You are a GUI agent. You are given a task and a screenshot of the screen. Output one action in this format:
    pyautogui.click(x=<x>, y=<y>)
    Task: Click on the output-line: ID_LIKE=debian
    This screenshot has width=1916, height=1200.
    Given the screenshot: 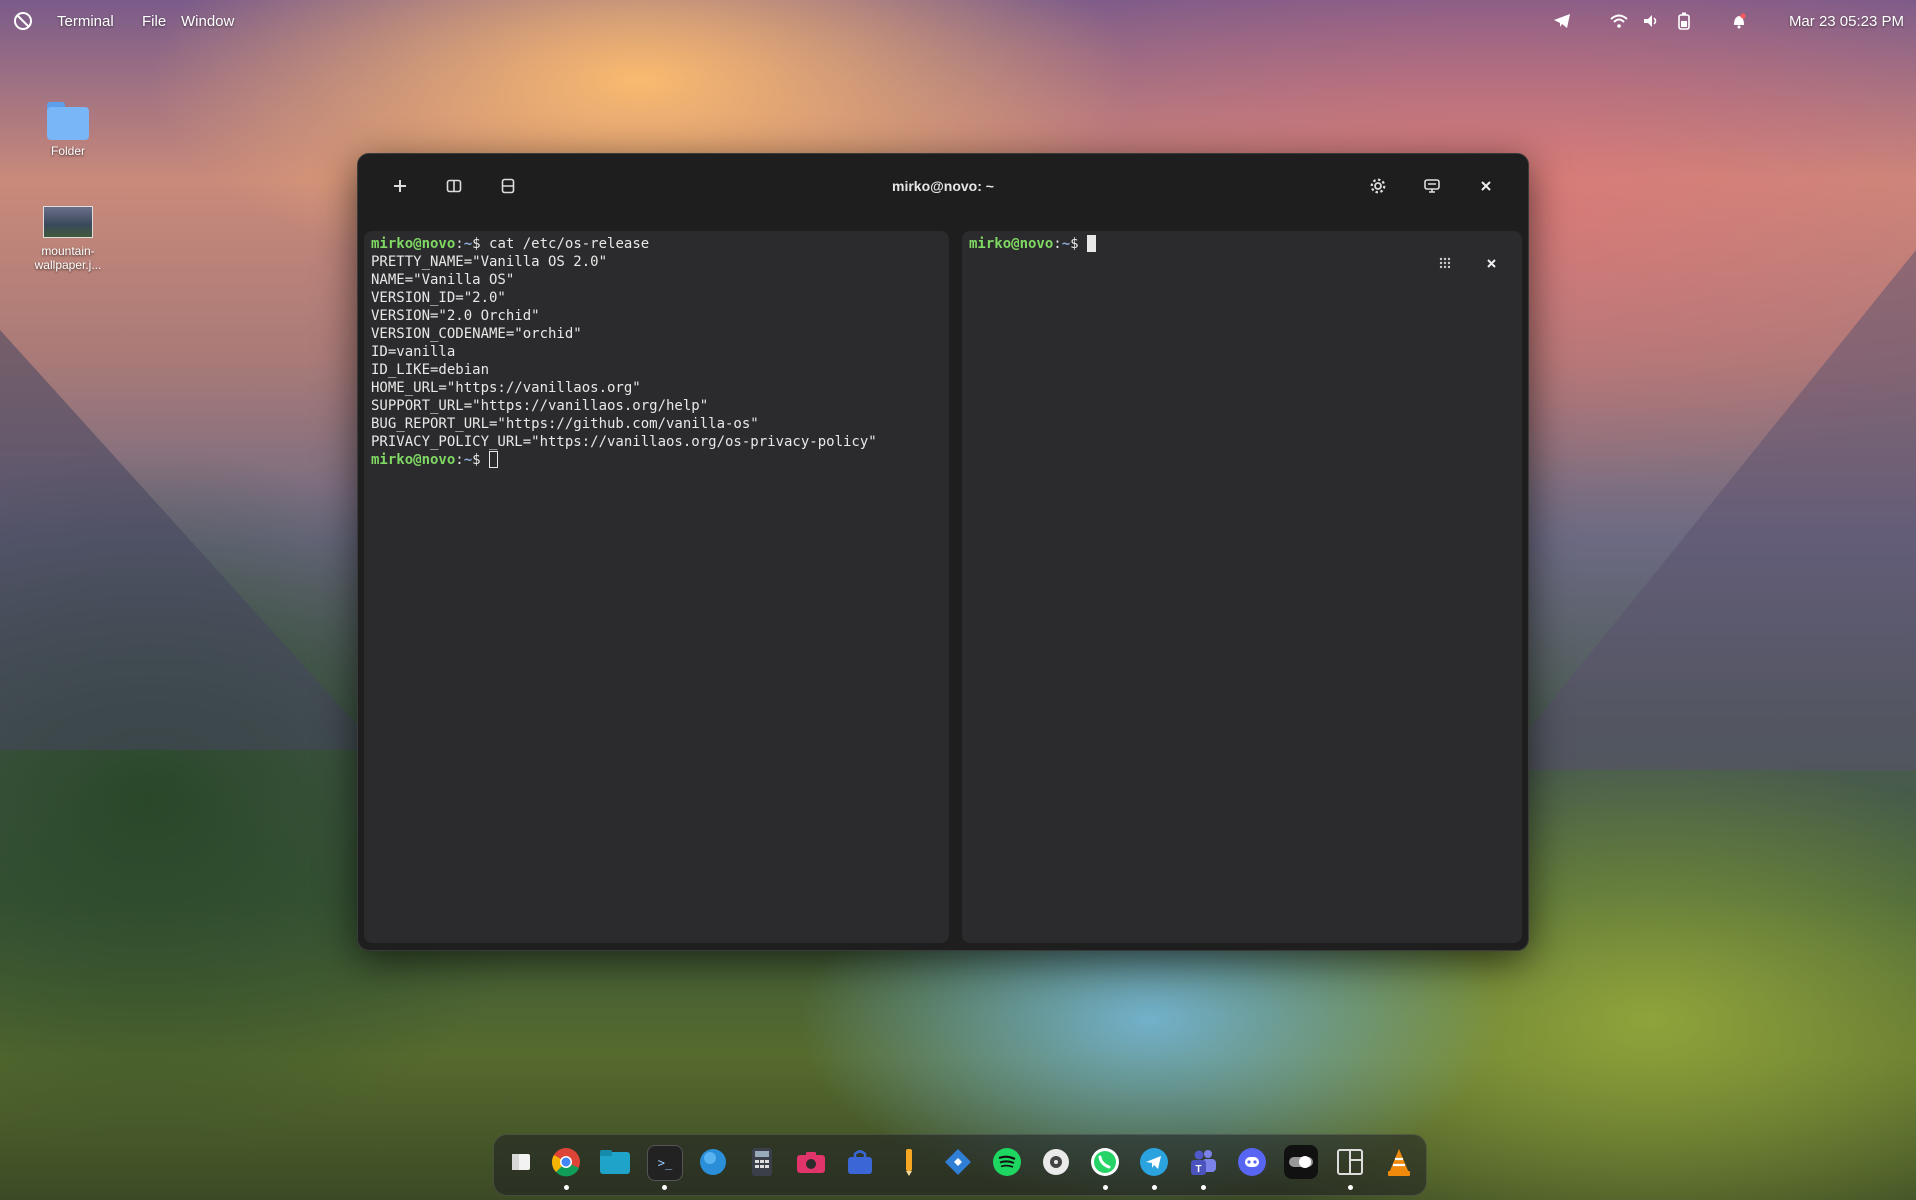 What is the action you would take?
    pyautogui.click(x=430, y=370)
    